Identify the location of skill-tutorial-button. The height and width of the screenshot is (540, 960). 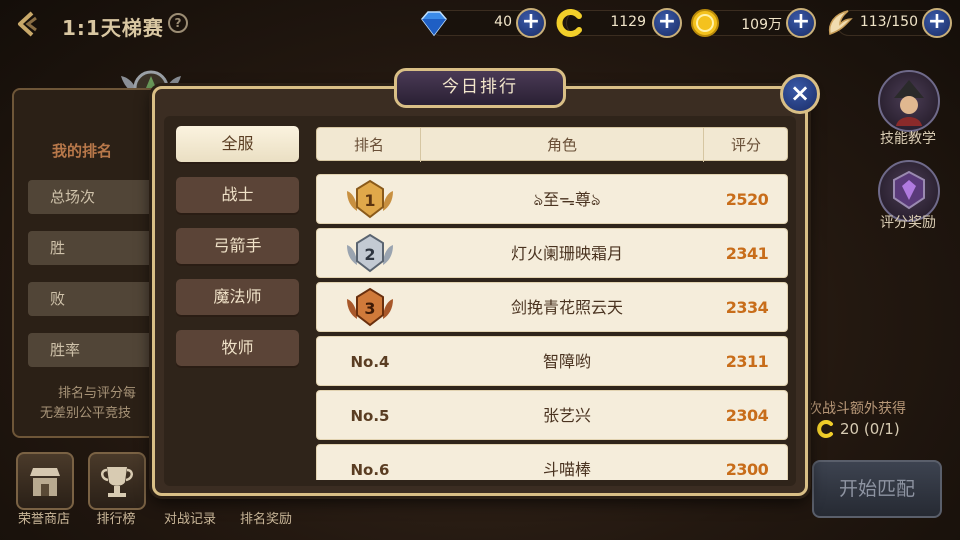
(909, 101).